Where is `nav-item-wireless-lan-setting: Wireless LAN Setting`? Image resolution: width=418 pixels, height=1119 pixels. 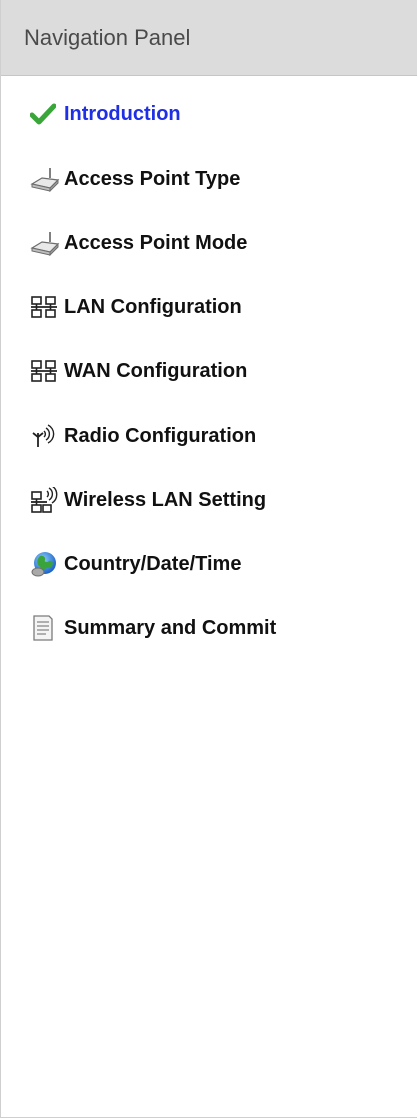 nav-item-wireless-lan-setting: Wireless LAN Setting is located at coordinates (148, 500).